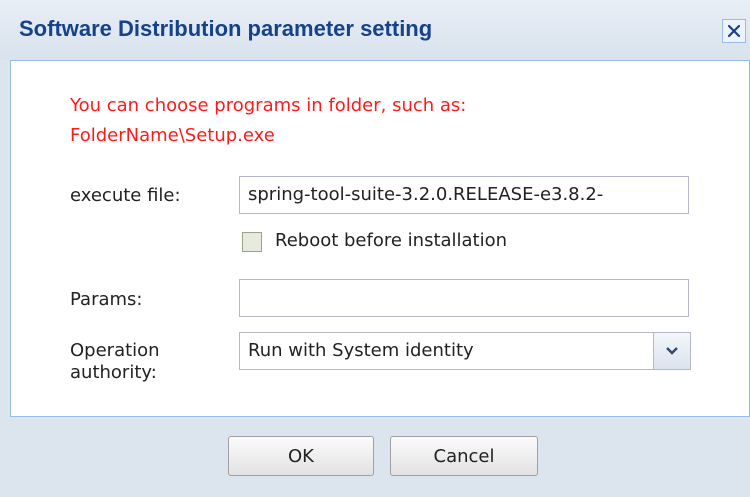  I want to click on dropdown-trigger, so click(671, 351).